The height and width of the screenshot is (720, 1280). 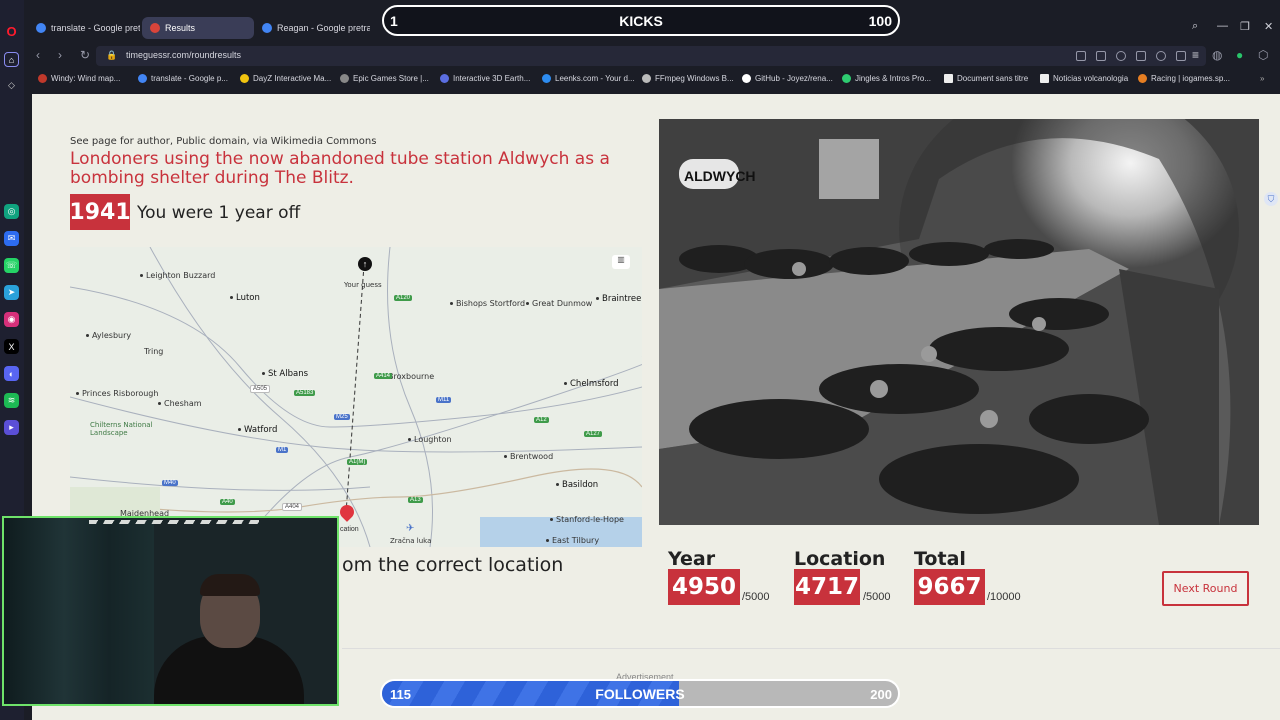 I want to click on map-label: Chilterns National Landscape, so click(x=121, y=429).